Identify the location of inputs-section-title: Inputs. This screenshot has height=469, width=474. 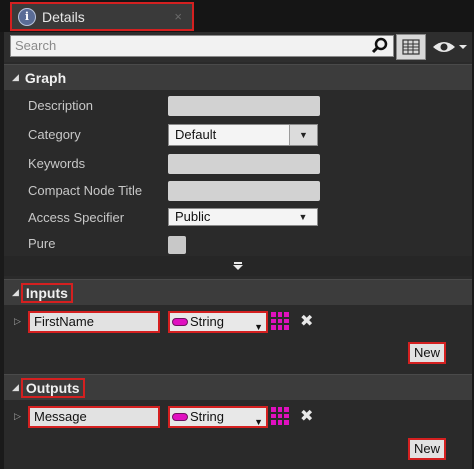
(46, 292).